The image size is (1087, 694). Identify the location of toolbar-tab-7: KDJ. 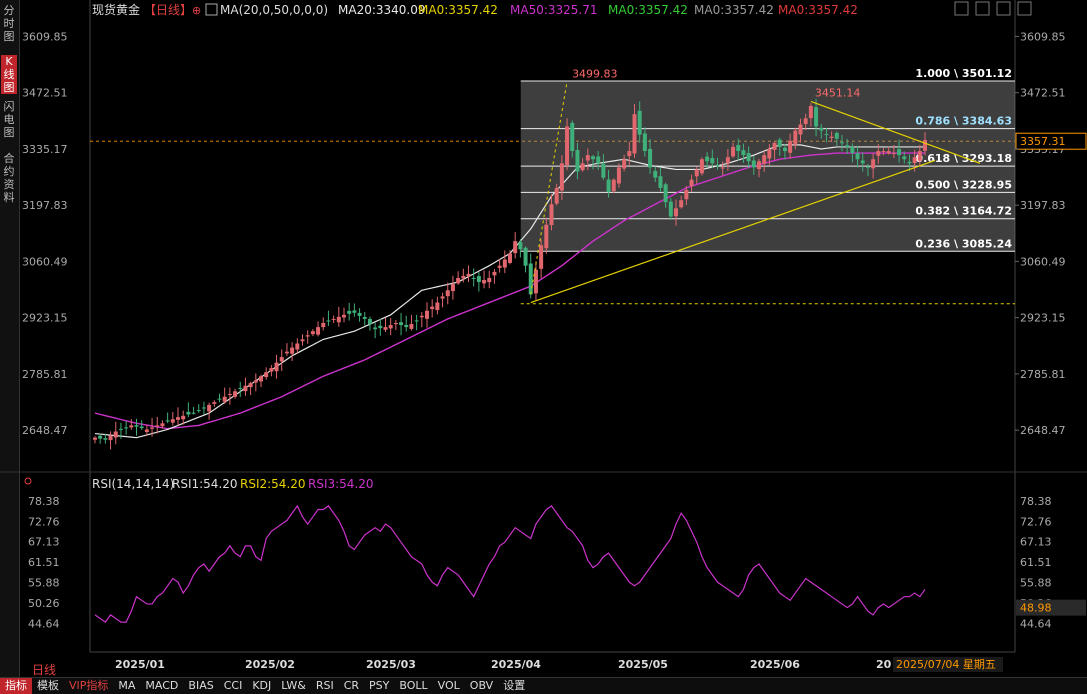
(261, 686).